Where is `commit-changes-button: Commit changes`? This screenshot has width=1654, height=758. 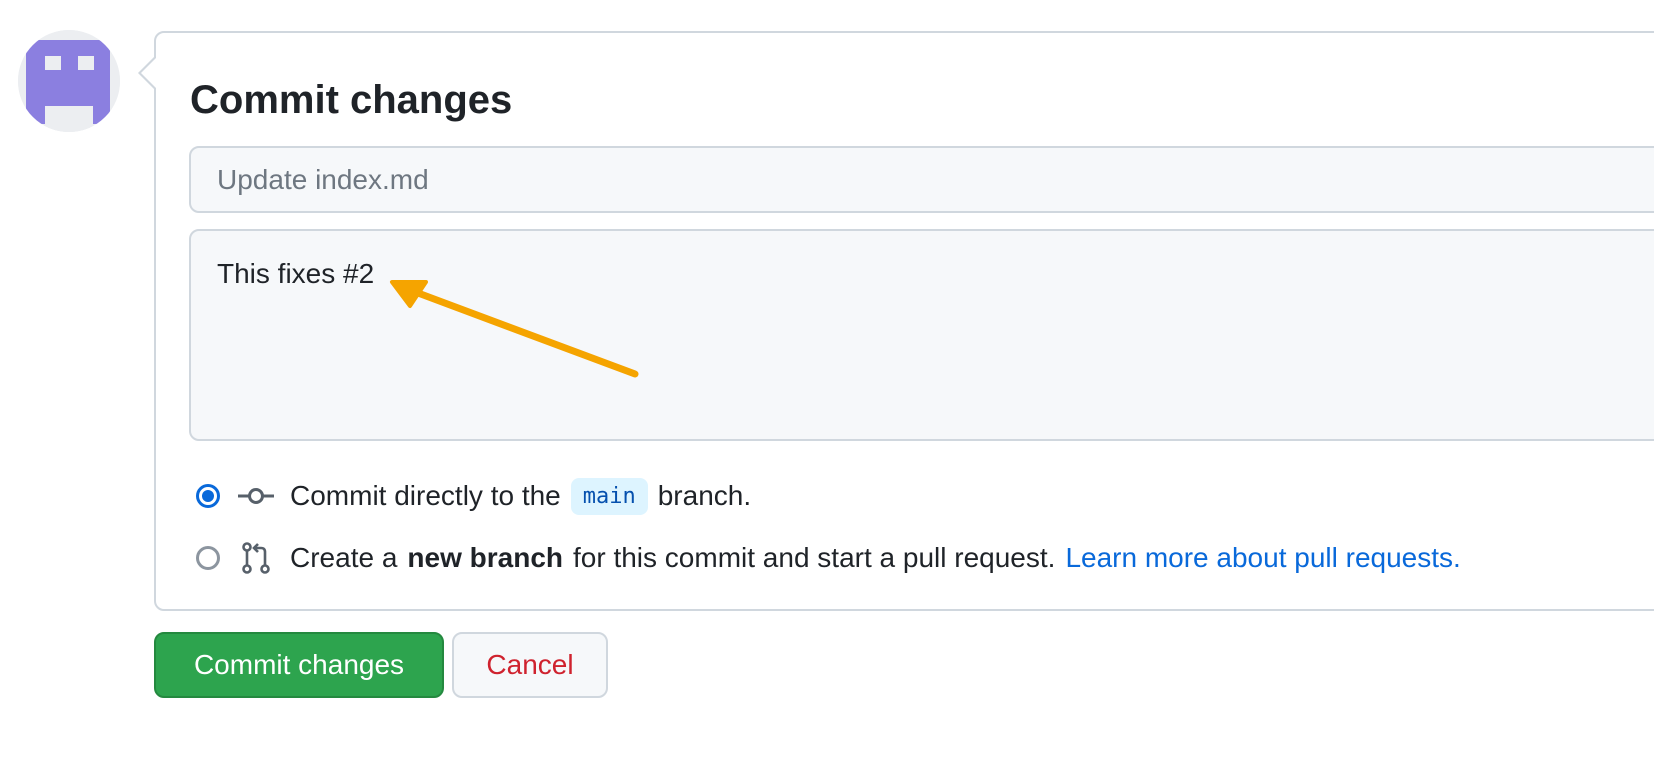 commit-changes-button: Commit changes is located at coordinates (299, 665).